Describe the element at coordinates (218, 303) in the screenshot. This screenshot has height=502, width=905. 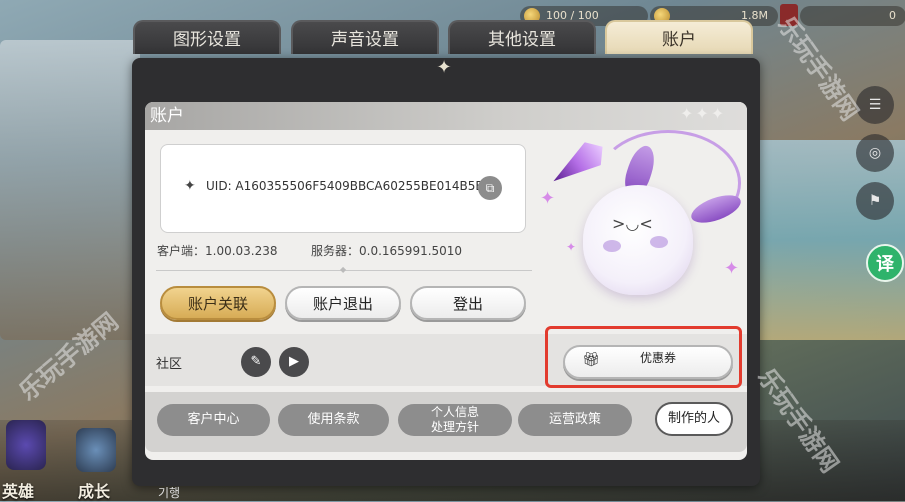
I see `link-account-button: 账户关联` at that location.